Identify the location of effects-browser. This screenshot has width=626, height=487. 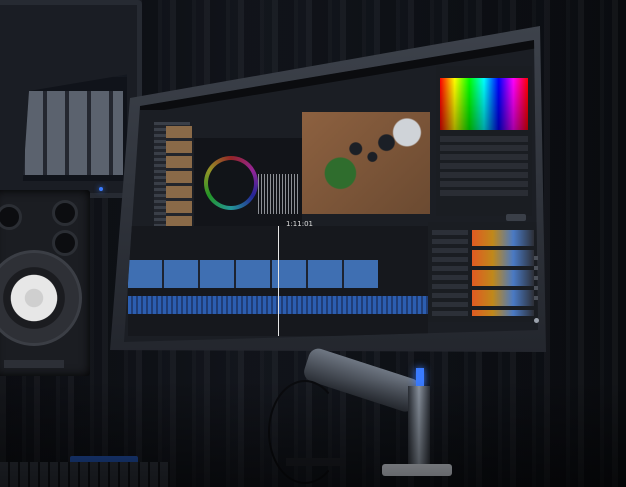
(483, 272).